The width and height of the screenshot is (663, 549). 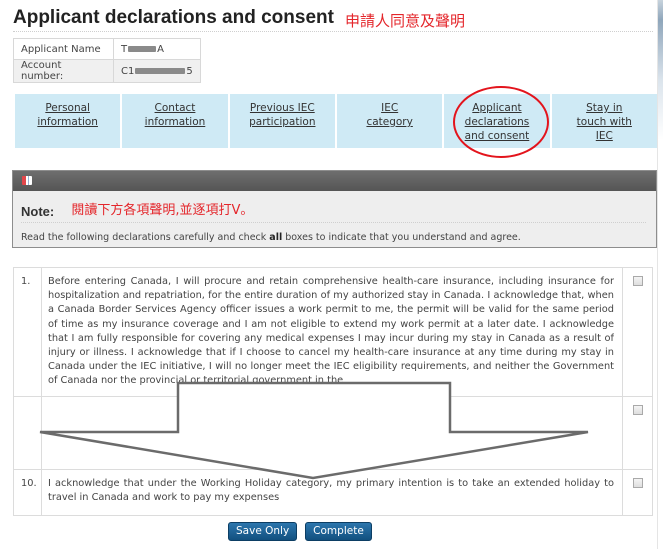 I want to click on step-link: Applicant declarations and consent, so click(x=497, y=122).